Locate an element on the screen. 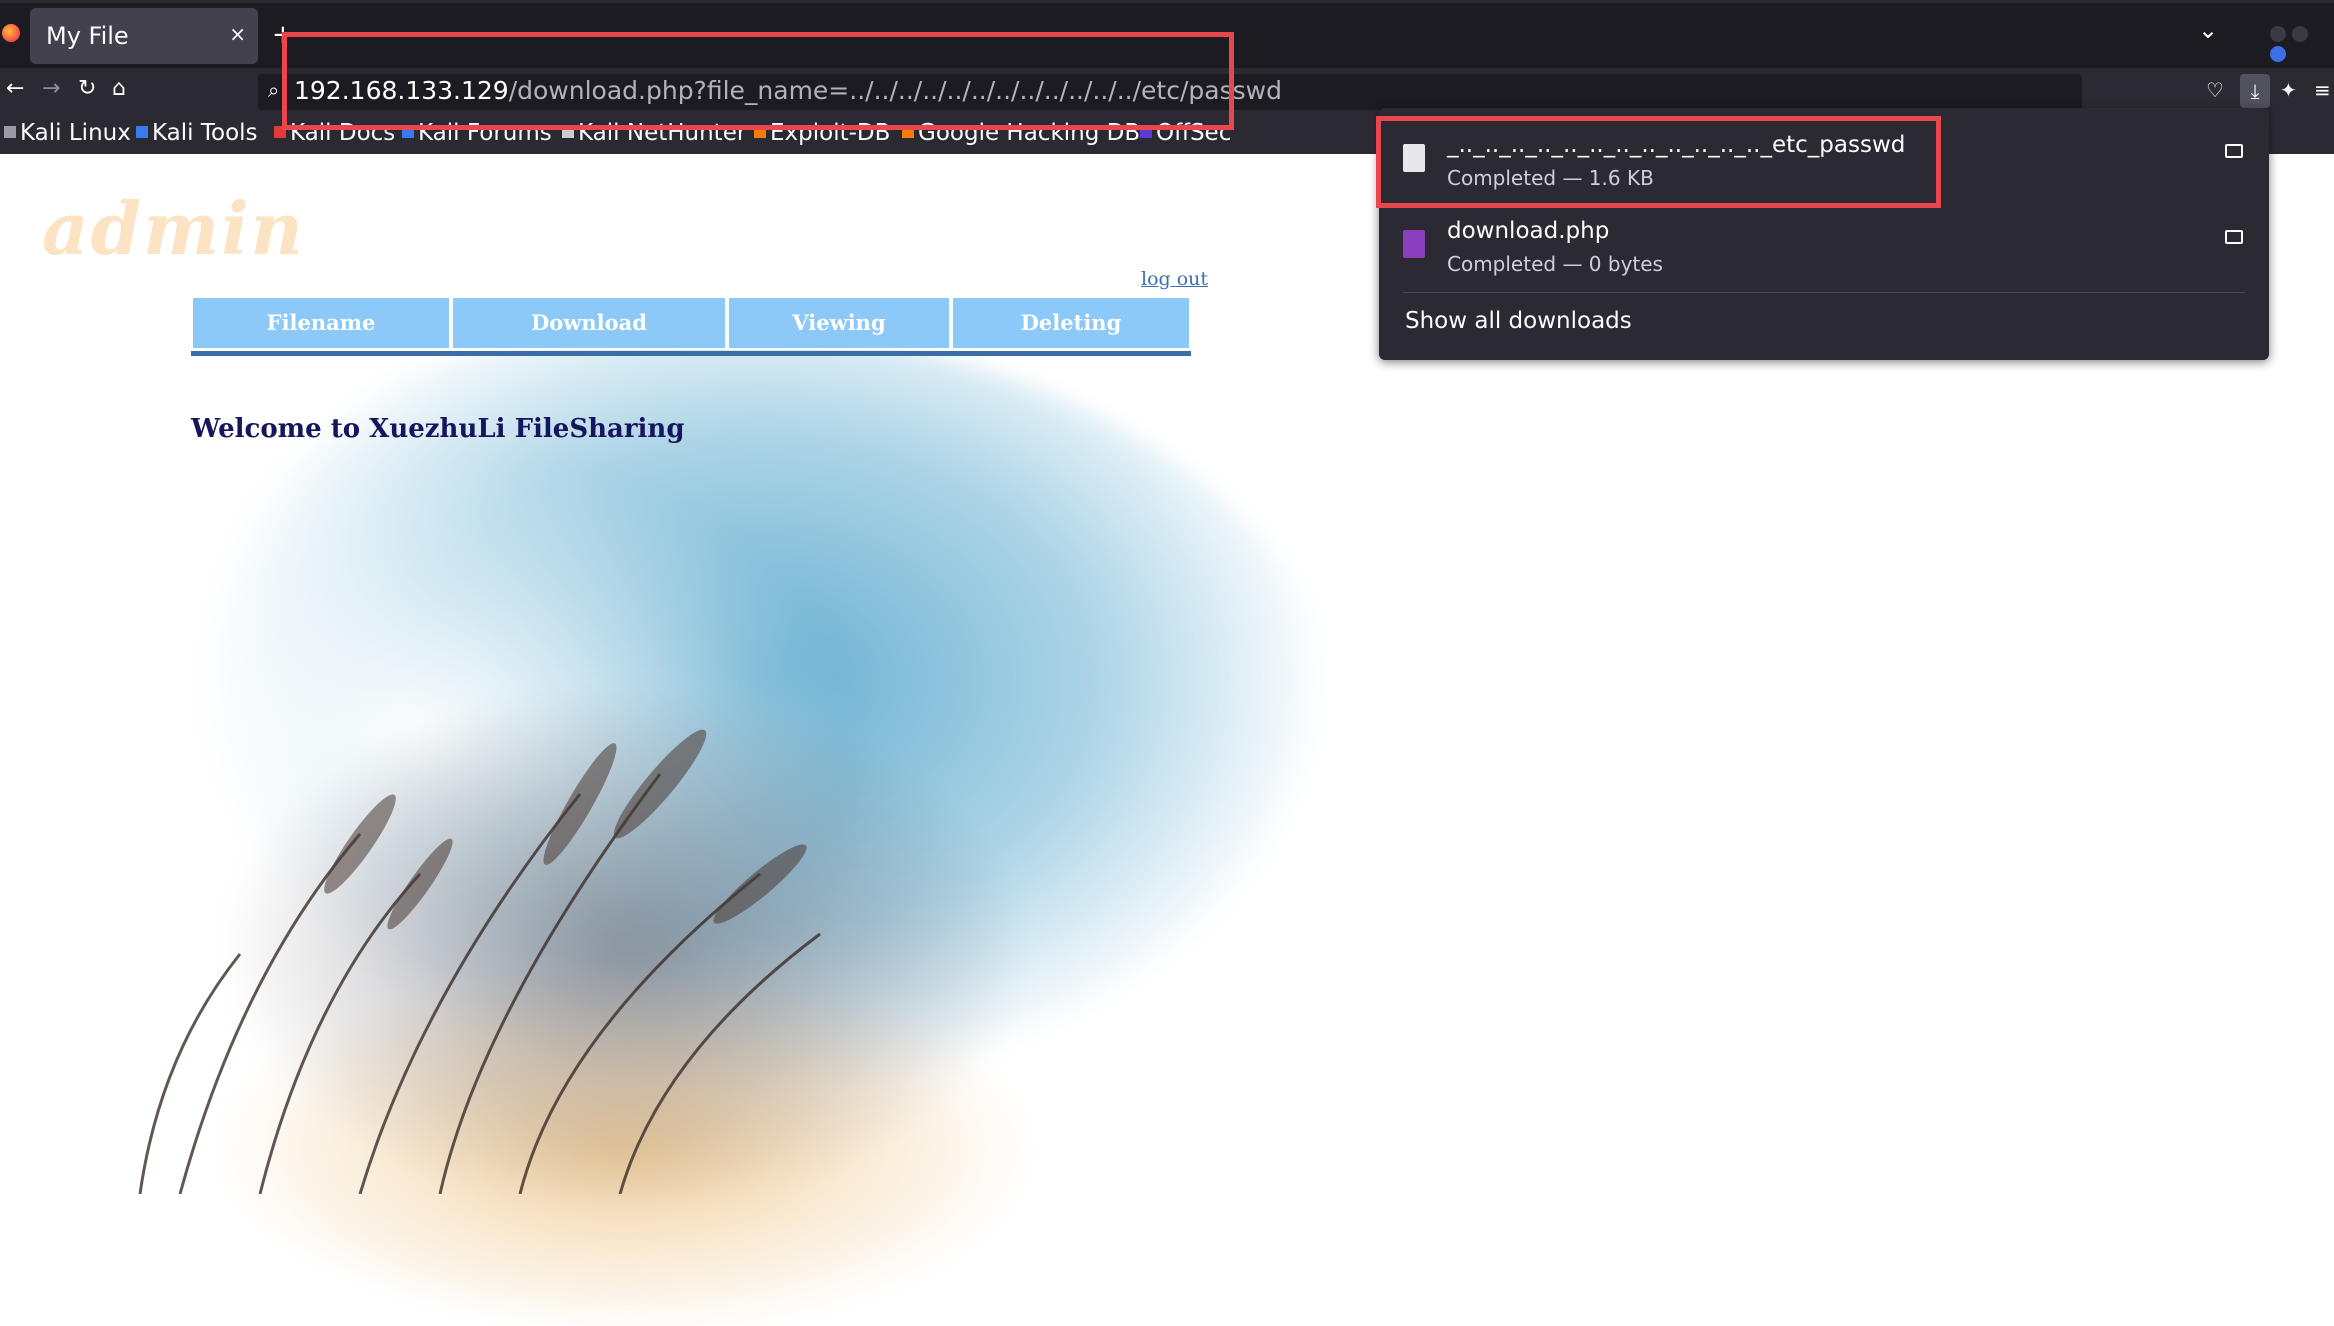 This screenshot has height=1326, width=2334. window-controls is located at coordinates (2302, 46).